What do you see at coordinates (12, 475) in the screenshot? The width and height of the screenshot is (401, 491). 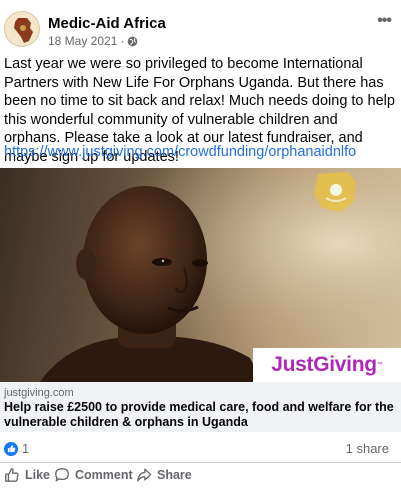 I see `thumbs-up-icon` at bounding box center [12, 475].